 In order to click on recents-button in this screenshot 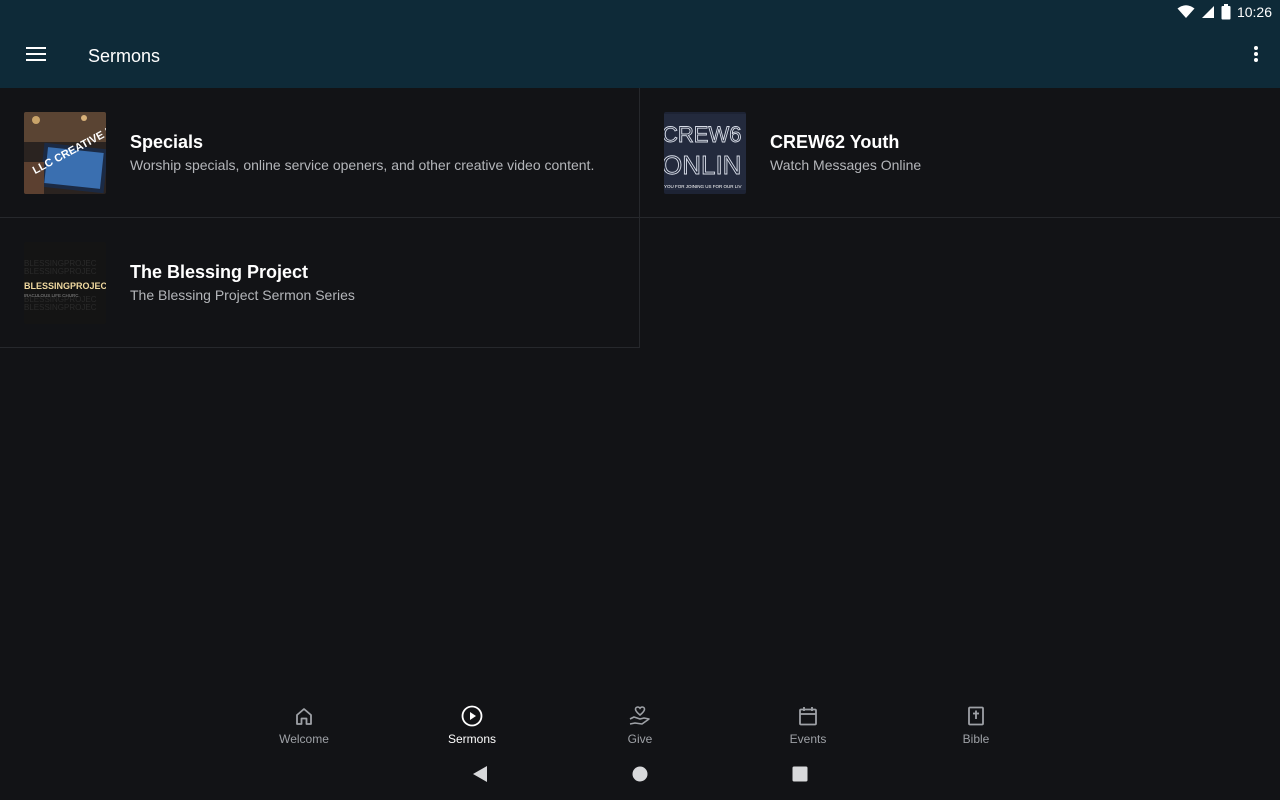, I will do `click(800, 776)`.